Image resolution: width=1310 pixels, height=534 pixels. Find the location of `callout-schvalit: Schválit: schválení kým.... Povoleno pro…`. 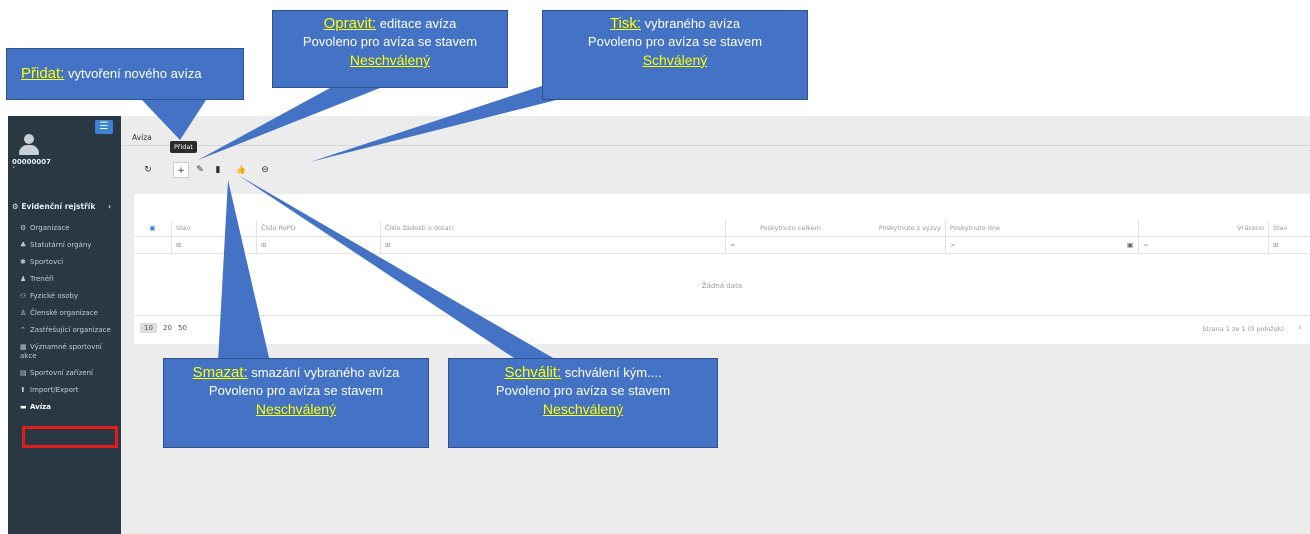

callout-schvalit: Schválit: schválení kým.... Povoleno pro… is located at coordinates (583, 403).